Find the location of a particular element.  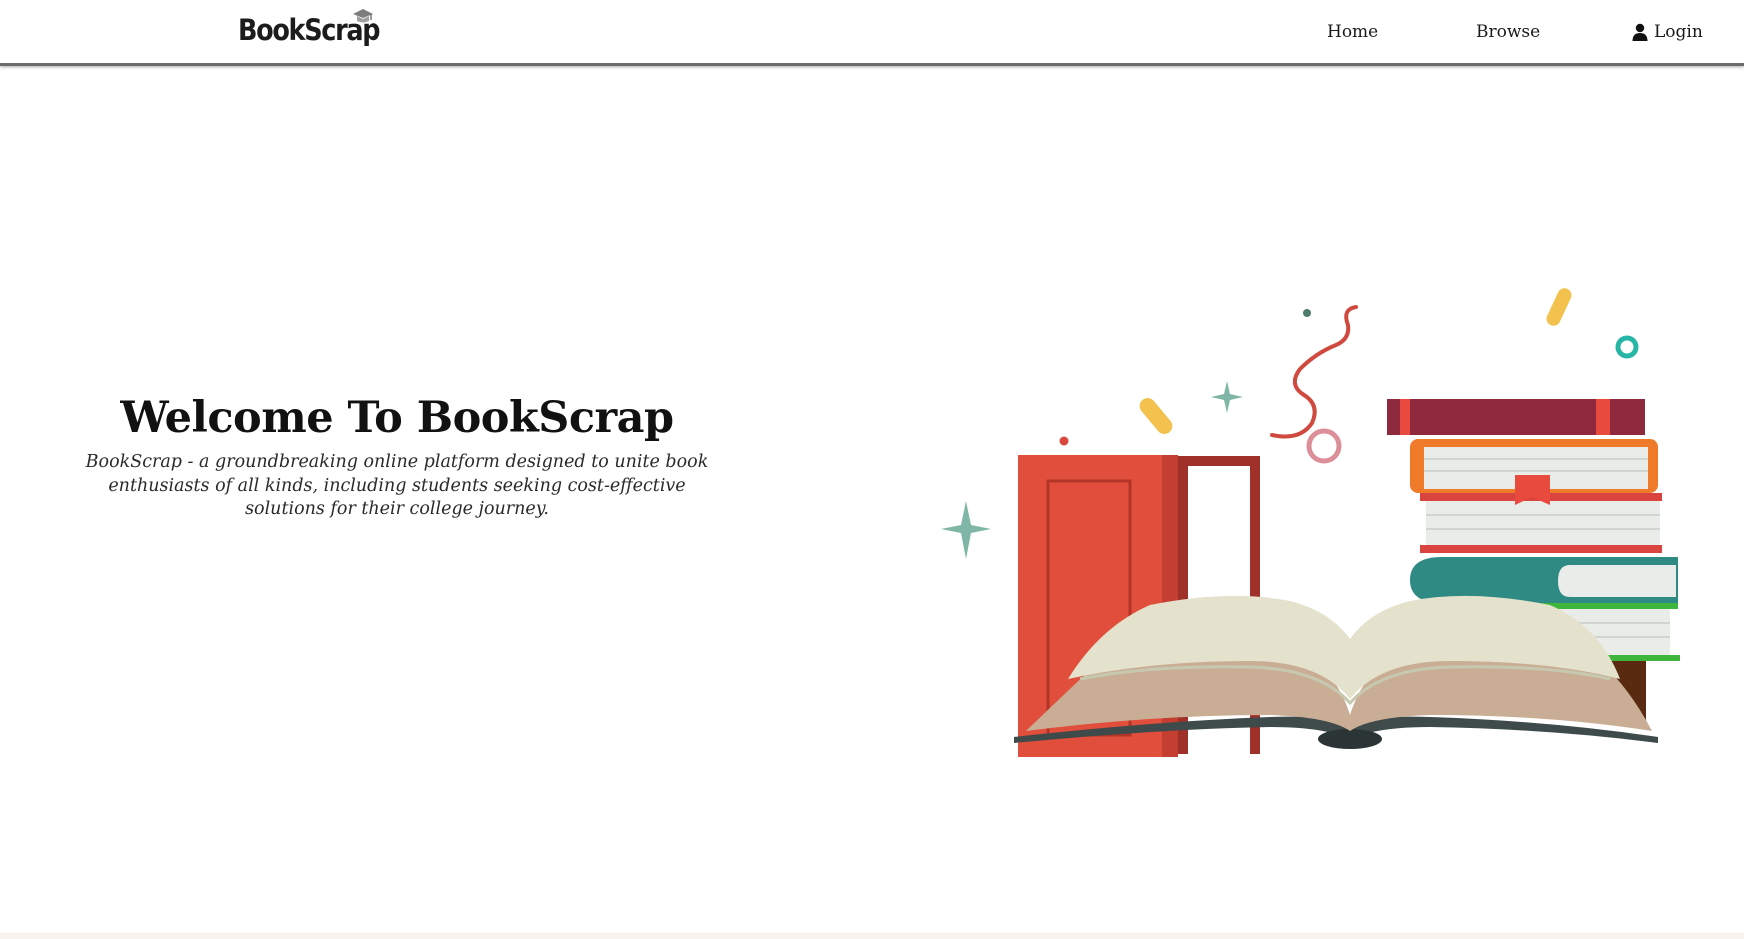

user-icon is located at coordinates (1640, 32).